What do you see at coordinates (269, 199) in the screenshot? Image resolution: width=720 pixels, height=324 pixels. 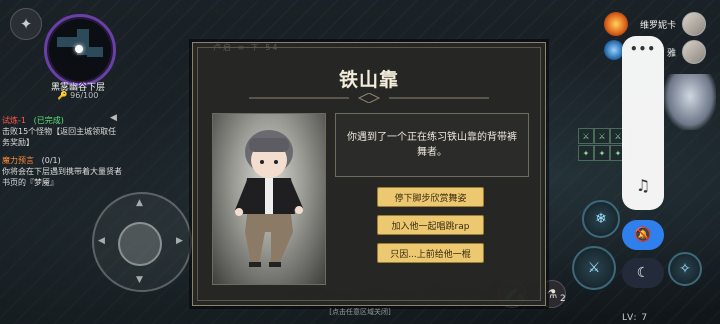 I see `character-portrait` at bounding box center [269, 199].